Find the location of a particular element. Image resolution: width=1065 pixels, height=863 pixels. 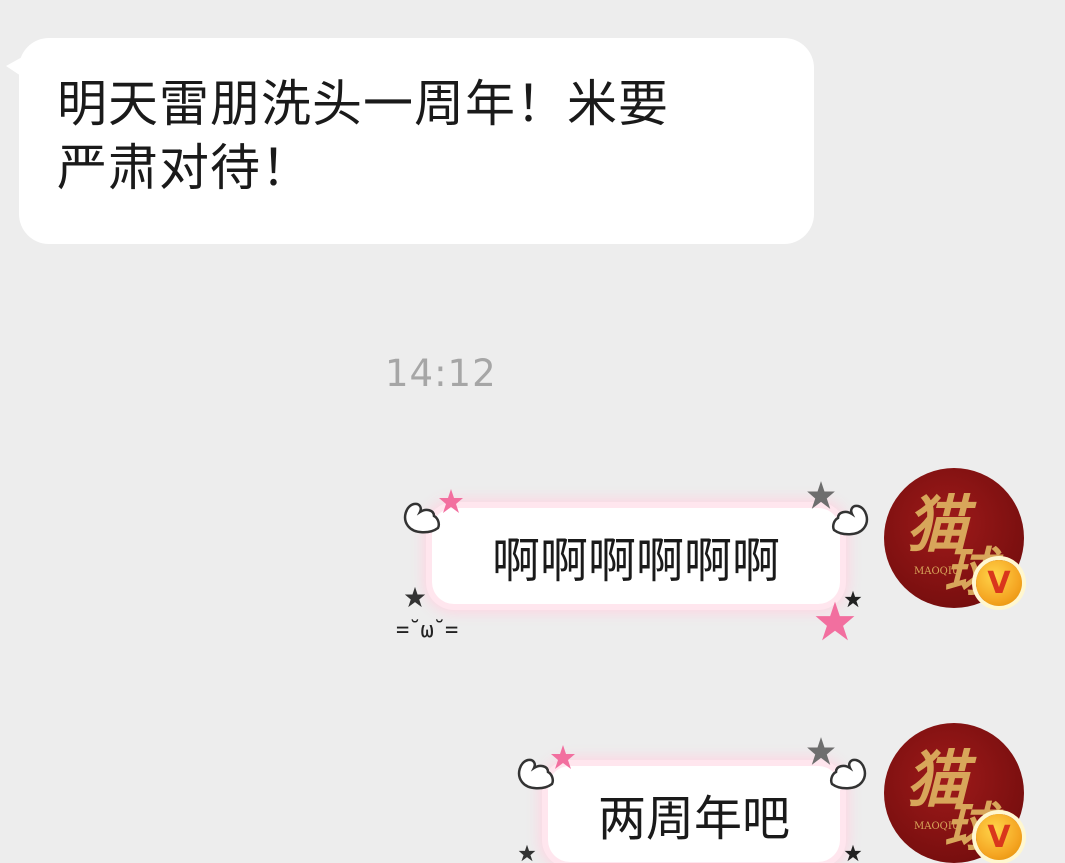

outgoing-message-text-1: 啊啊啊啊啊啊 is located at coordinates (635, 561).